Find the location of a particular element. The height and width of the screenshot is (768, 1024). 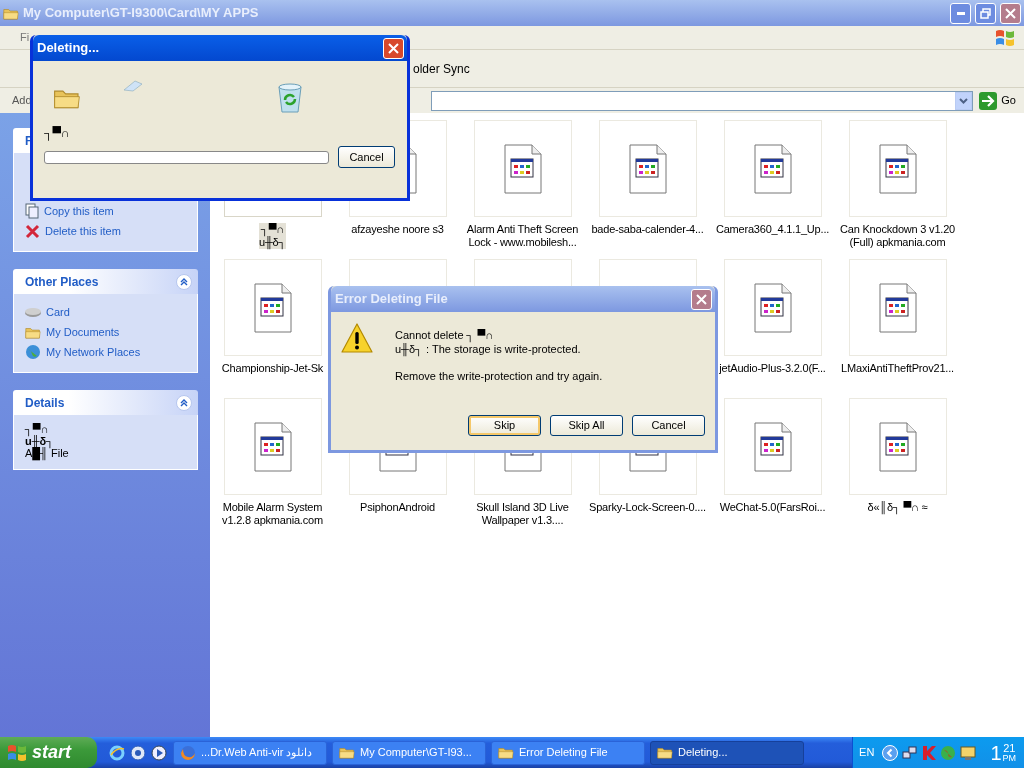

task-link: Delete this item is located at coordinates (83, 231).